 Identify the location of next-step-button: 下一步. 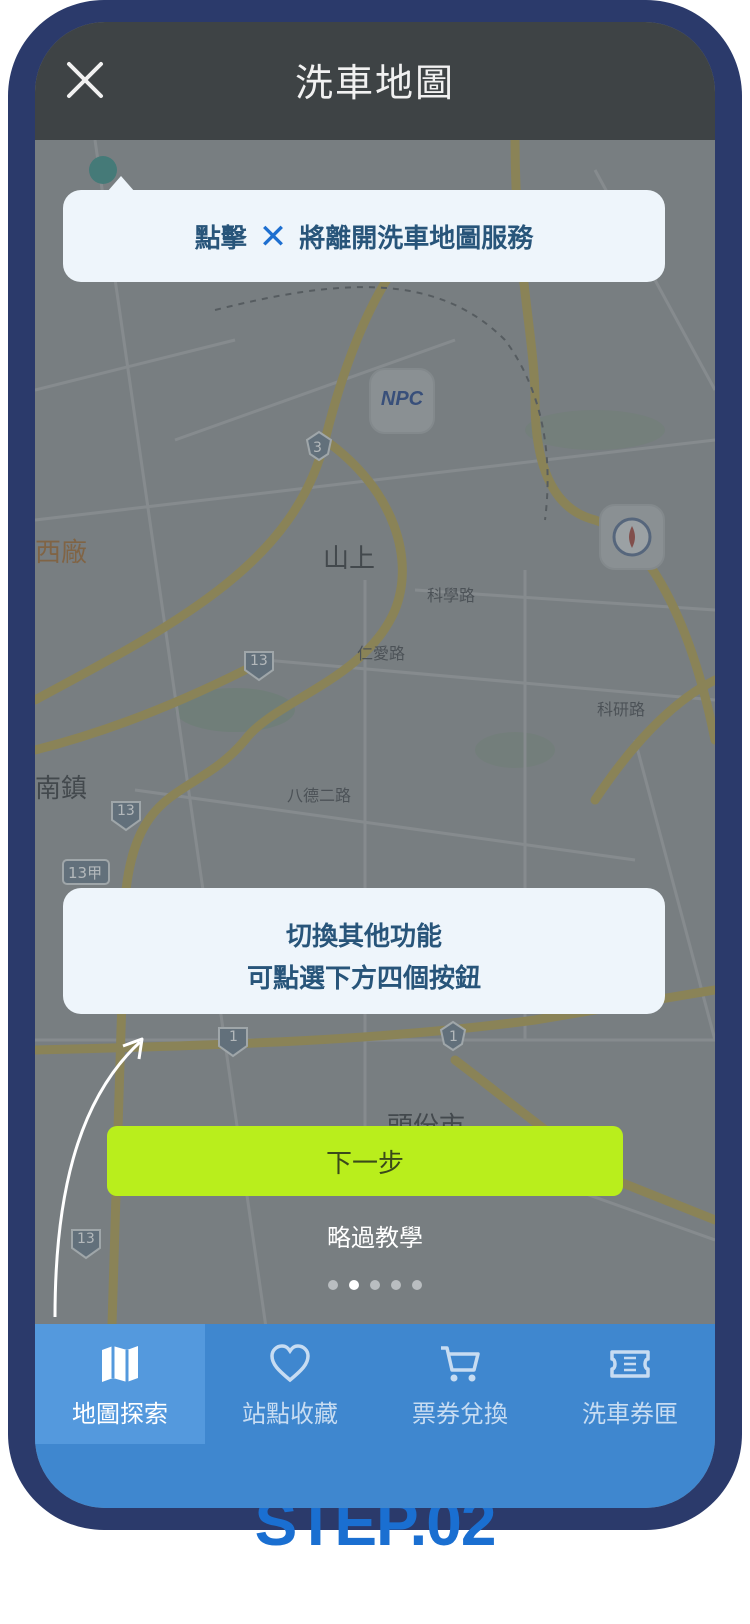
(365, 1161).